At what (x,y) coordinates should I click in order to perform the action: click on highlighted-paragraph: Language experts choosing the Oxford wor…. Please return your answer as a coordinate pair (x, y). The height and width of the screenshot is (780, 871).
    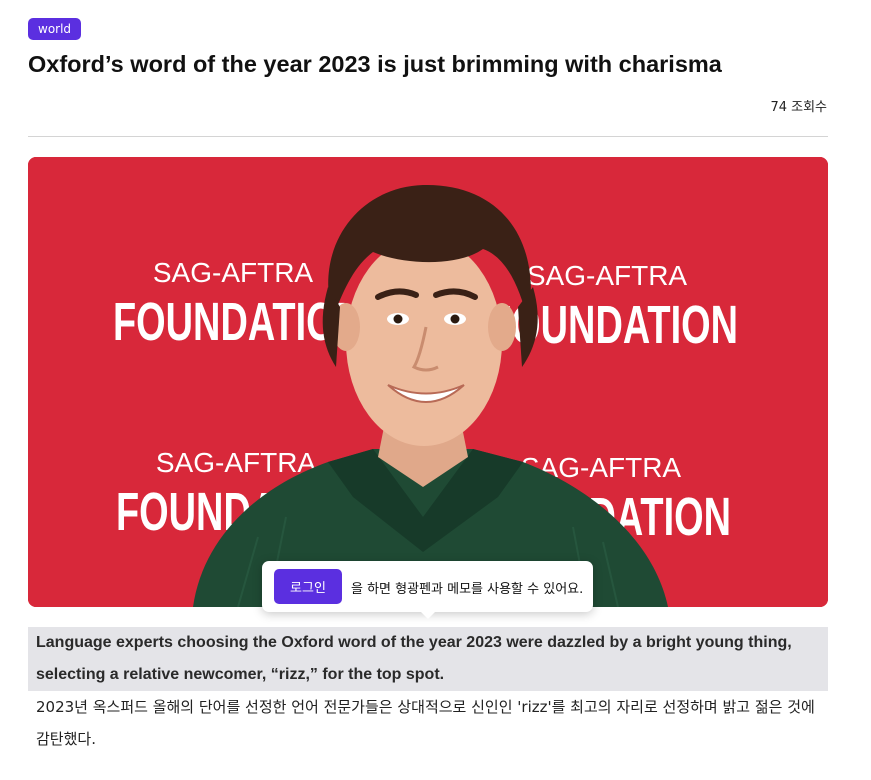
    Looking at the image, I should click on (428, 659).